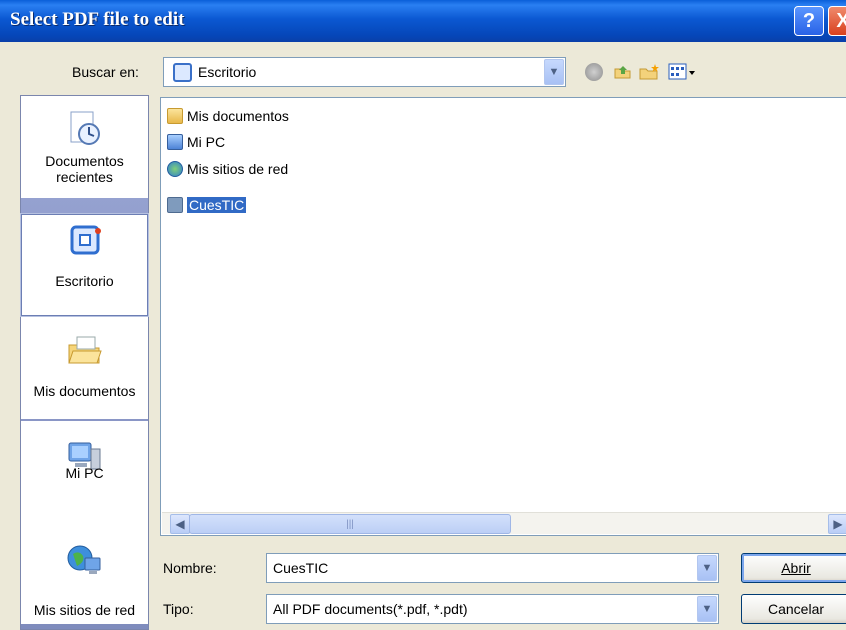 This screenshot has height=630, width=846. I want to click on place-my-documents: Mis documentos, so click(84, 368).